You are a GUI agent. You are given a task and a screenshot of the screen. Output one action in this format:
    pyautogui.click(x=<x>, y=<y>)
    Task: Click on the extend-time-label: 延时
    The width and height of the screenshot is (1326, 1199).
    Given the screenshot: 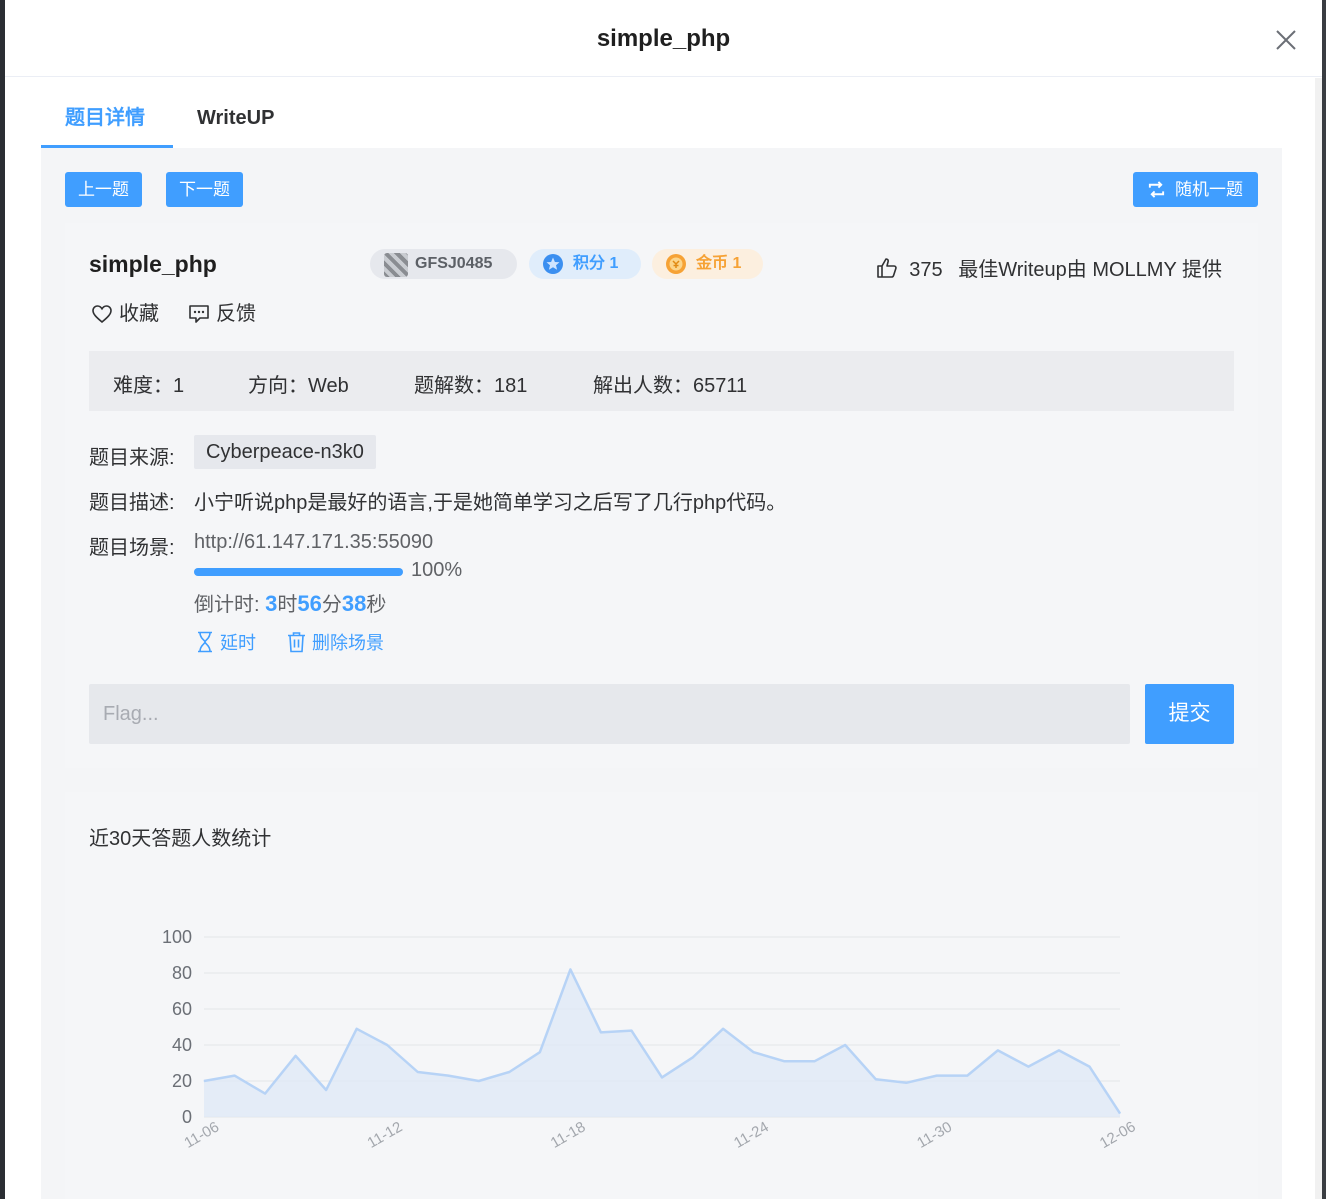 What is the action you would take?
    pyautogui.click(x=238, y=643)
    